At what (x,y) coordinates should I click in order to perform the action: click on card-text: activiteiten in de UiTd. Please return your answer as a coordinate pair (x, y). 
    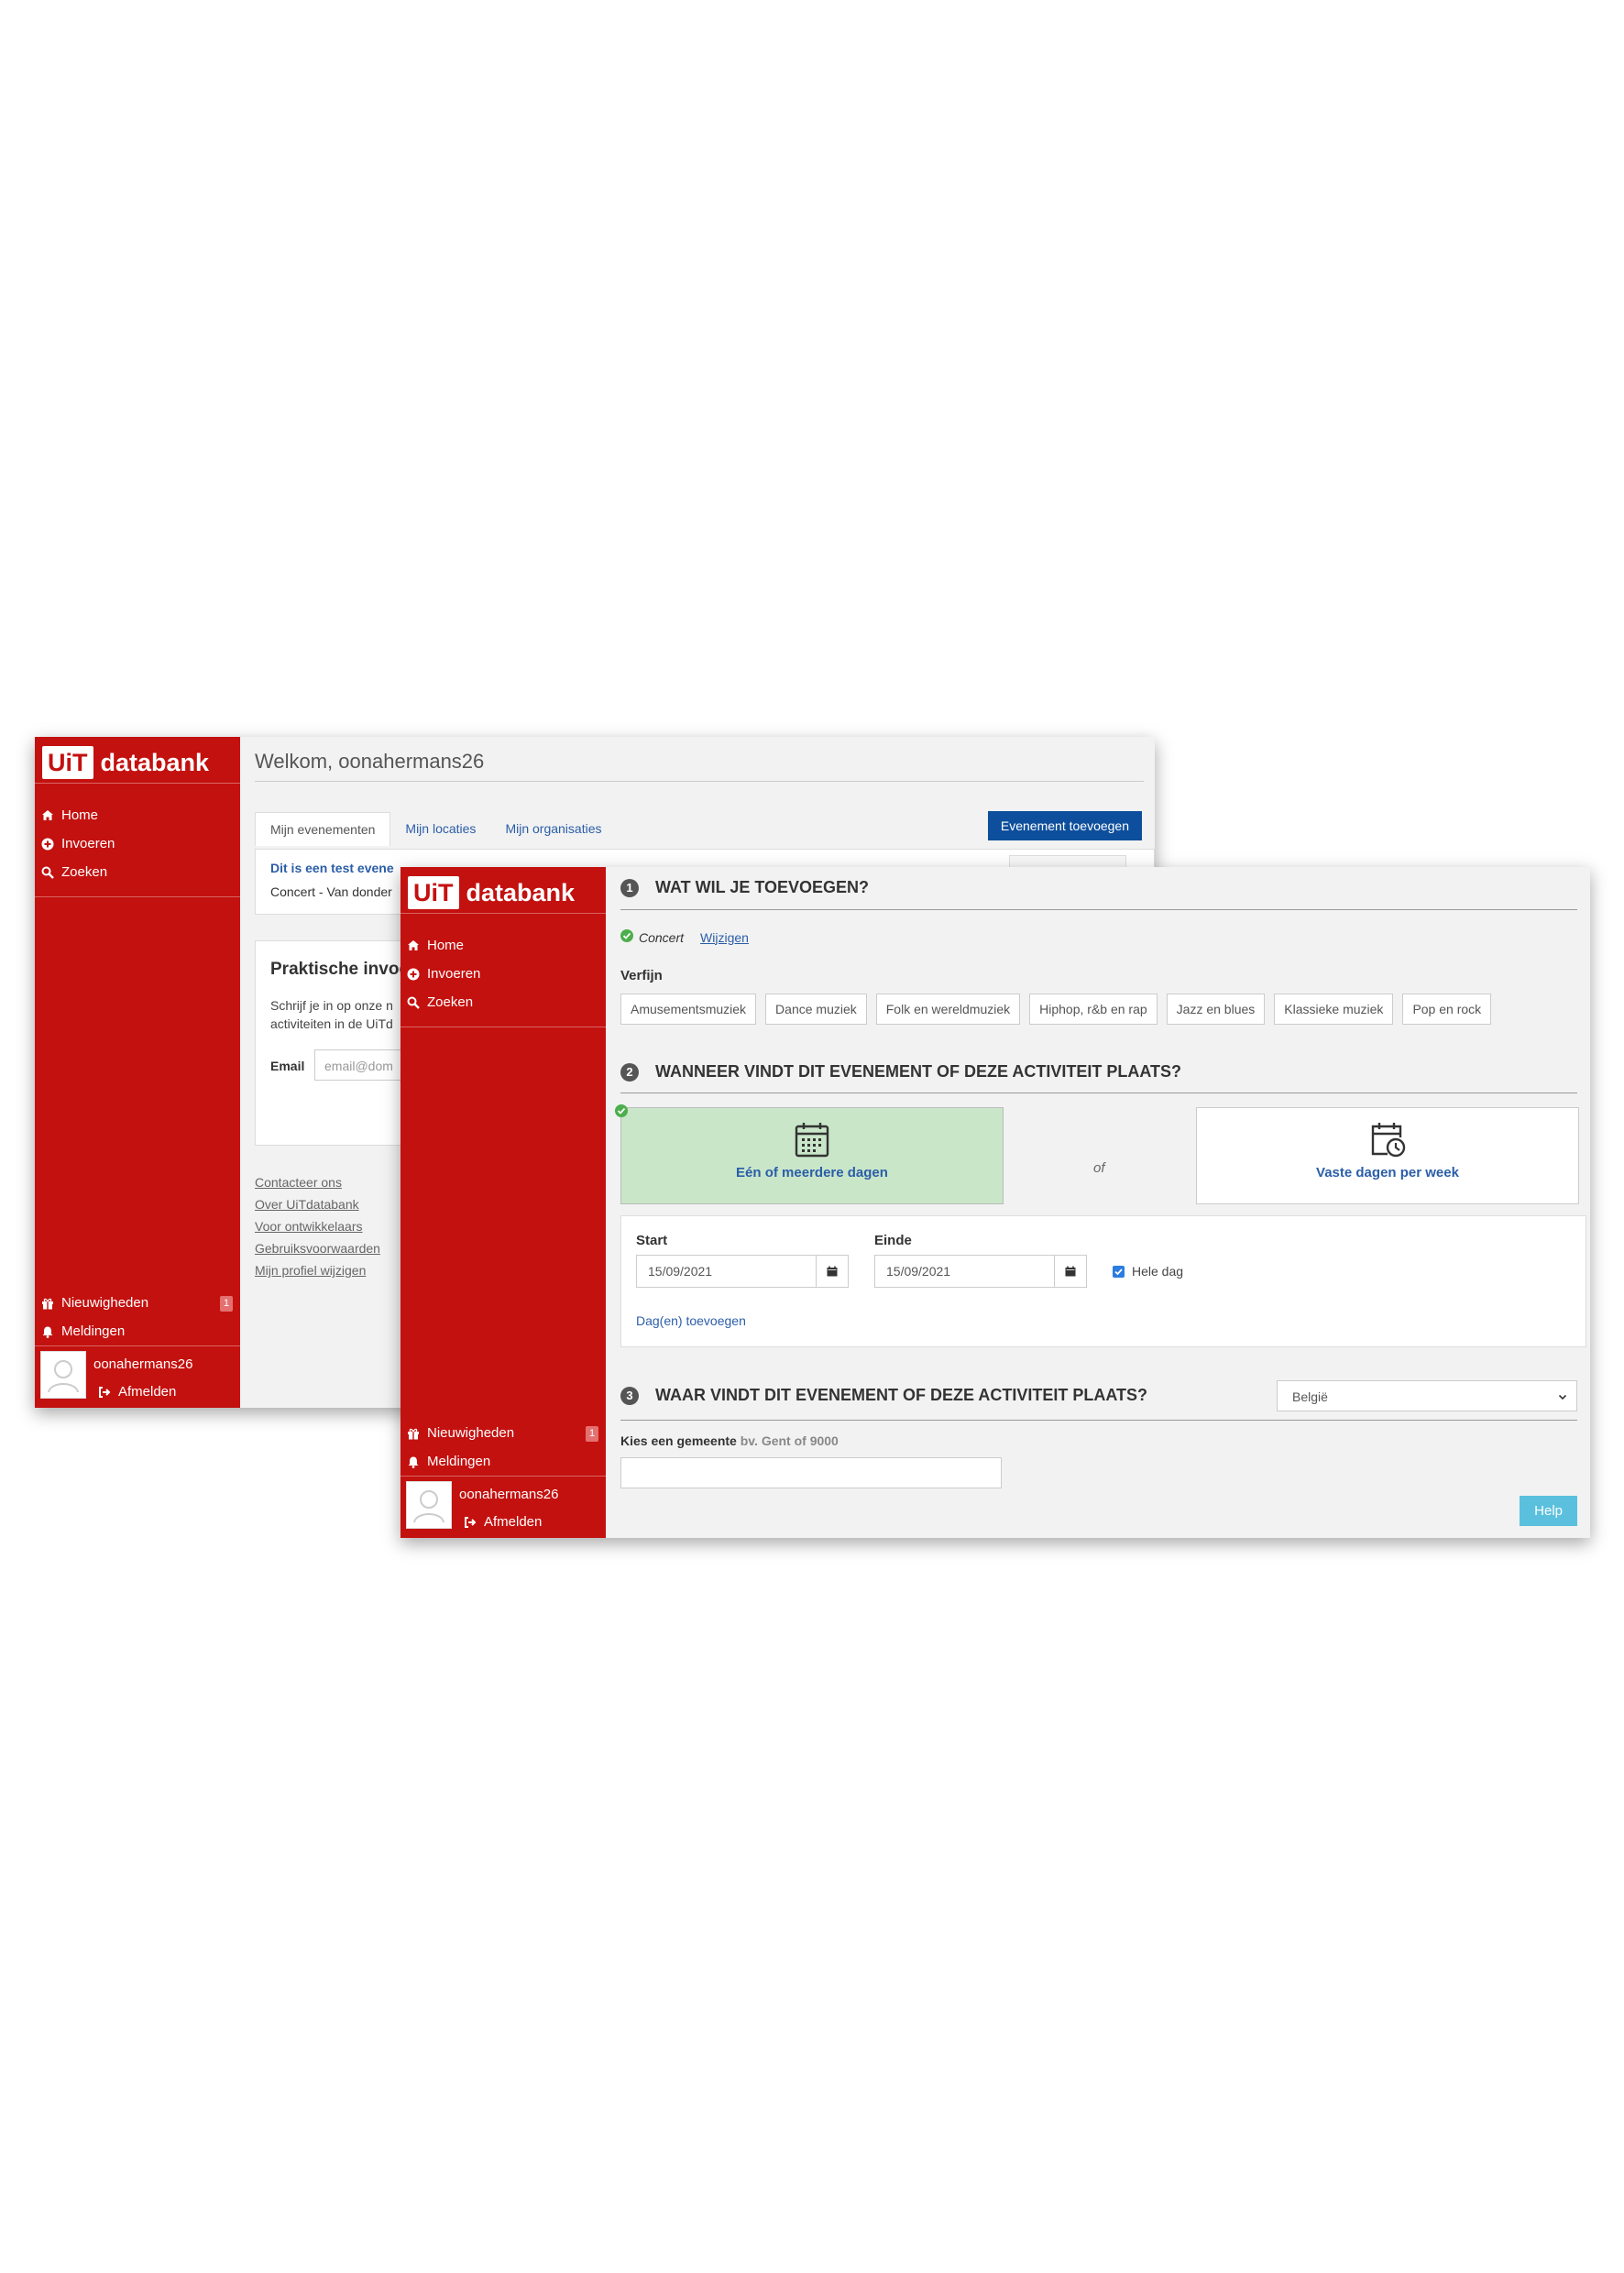
    Looking at the image, I should click on (331, 1023).